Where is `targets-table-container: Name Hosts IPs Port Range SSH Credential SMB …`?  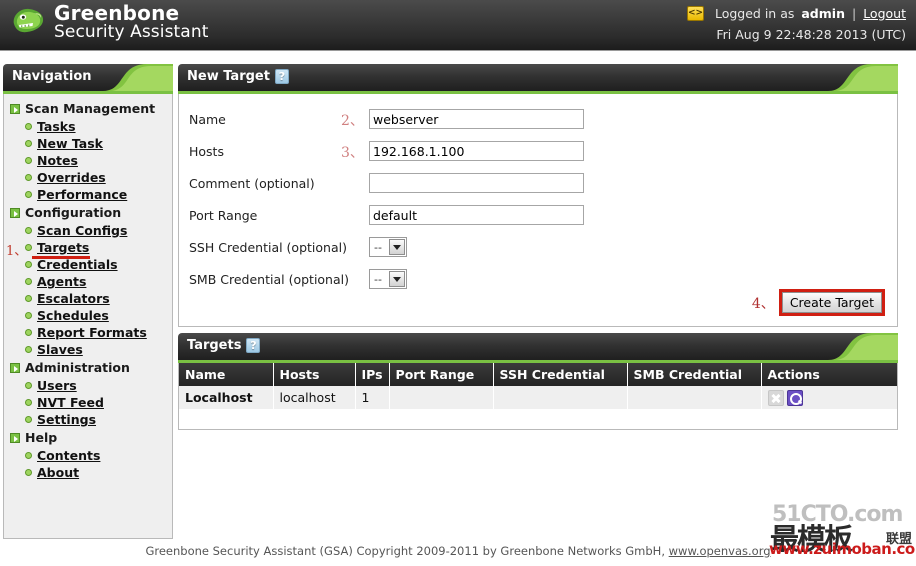 targets-table-container: Name Hosts IPs Port Range SSH Credential SMB … is located at coordinates (538, 396).